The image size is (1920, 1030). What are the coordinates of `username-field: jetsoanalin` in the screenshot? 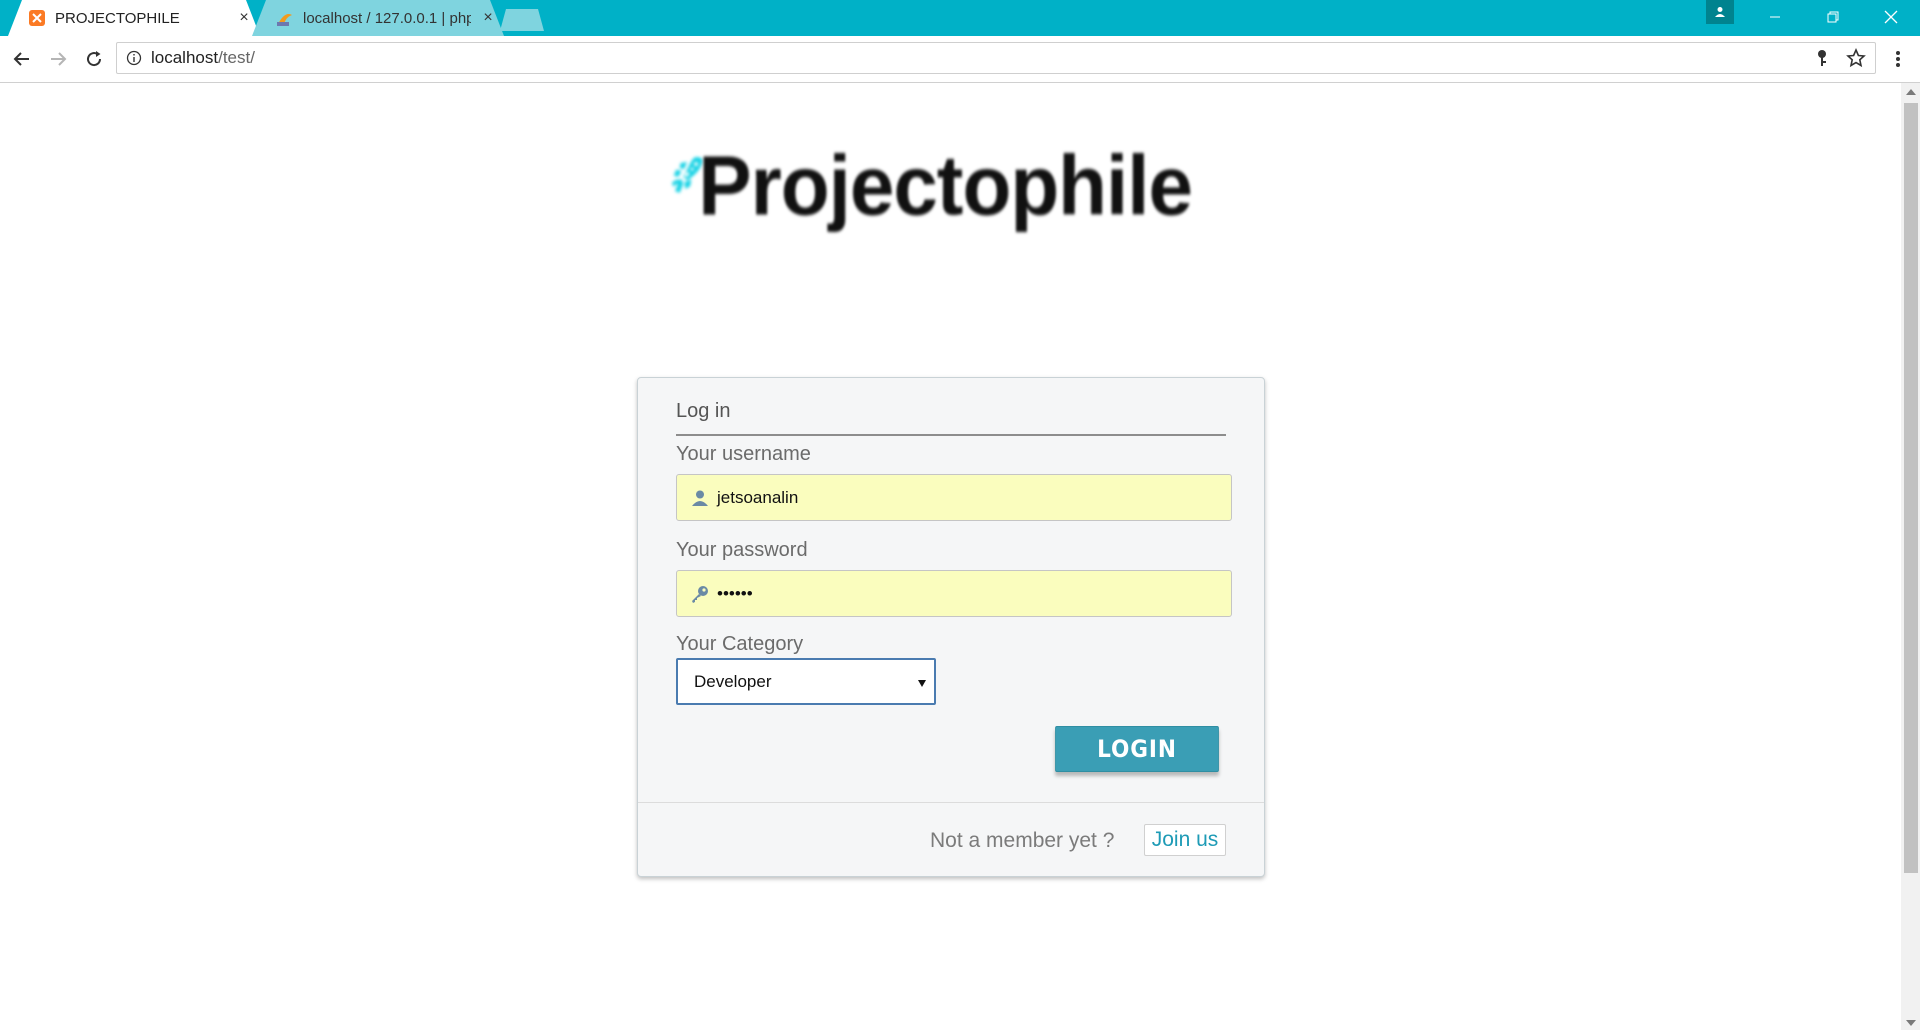 It's located at (954, 497).